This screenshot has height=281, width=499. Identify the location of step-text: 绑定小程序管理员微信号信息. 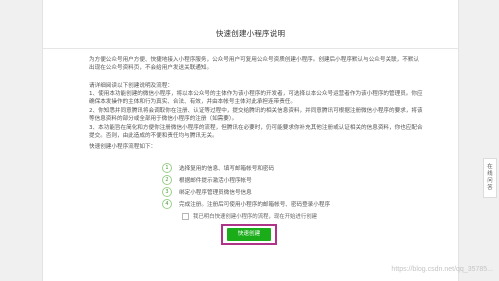
(215, 193).